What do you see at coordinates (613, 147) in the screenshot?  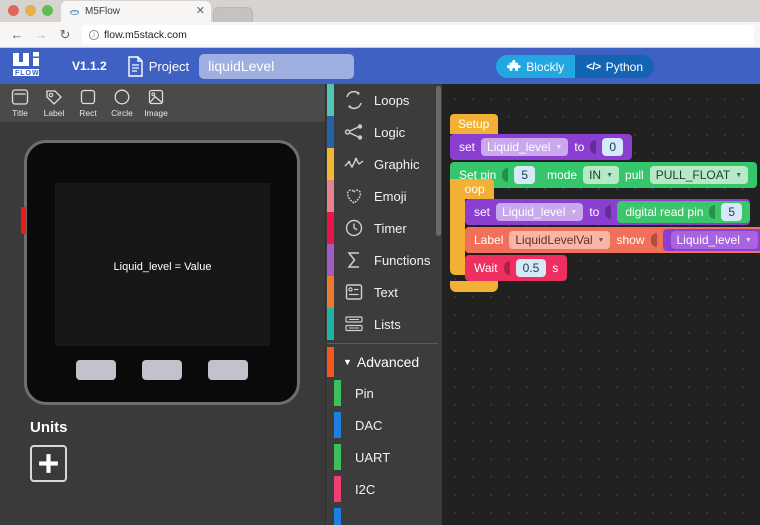 I see `value-field: 0` at bounding box center [613, 147].